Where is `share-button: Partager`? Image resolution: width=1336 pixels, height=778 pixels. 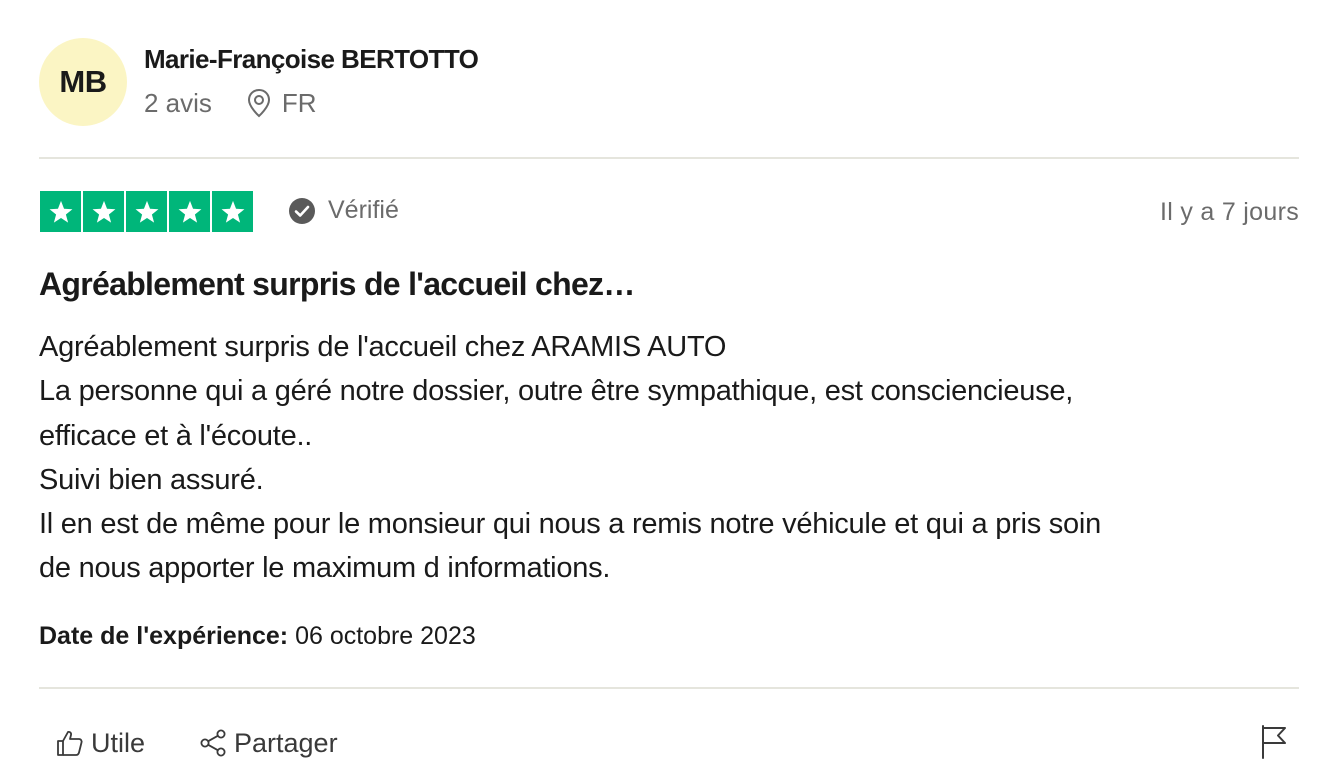 share-button: Partager is located at coordinates (268, 743).